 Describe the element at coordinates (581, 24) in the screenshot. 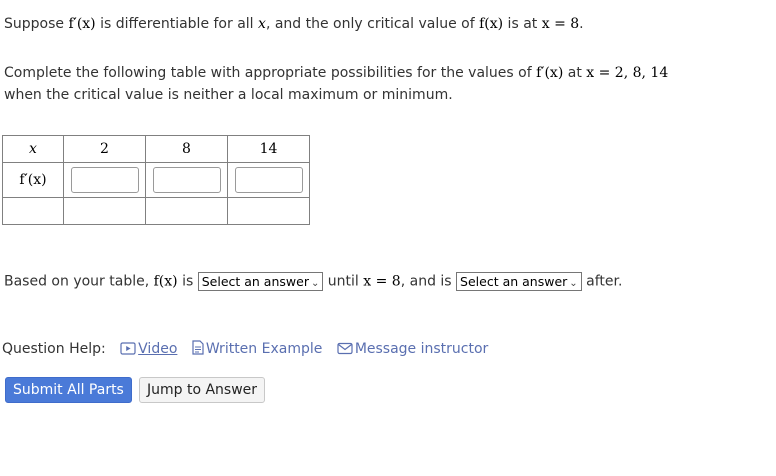

I see `statement-text: .` at that location.